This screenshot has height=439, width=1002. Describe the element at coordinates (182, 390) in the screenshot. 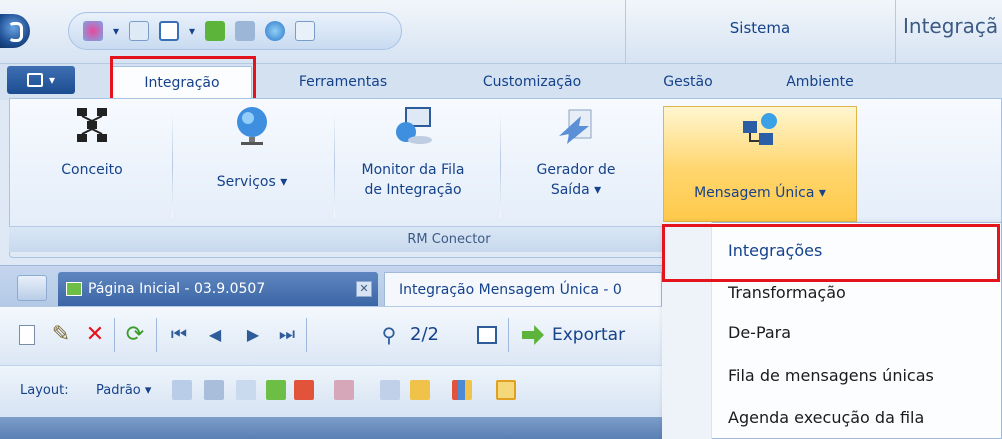

I see `grid-icon` at that location.